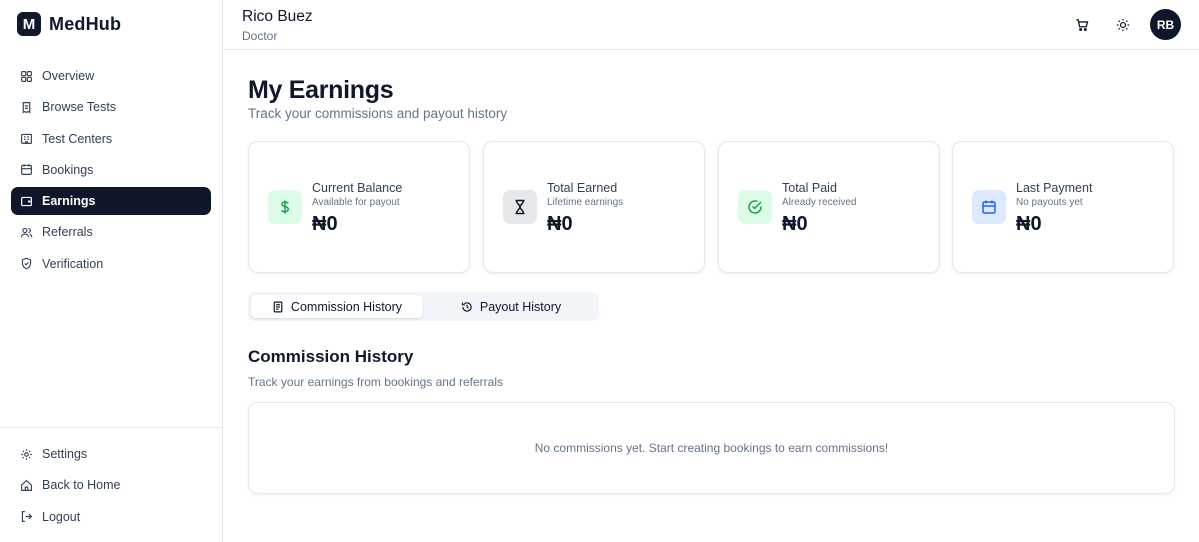 Image resolution: width=1199 pixels, height=542 pixels. What do you see at coordinates (27, 517) in the screenshot?
I see `logout-icon` at bounding box center [27, 517].